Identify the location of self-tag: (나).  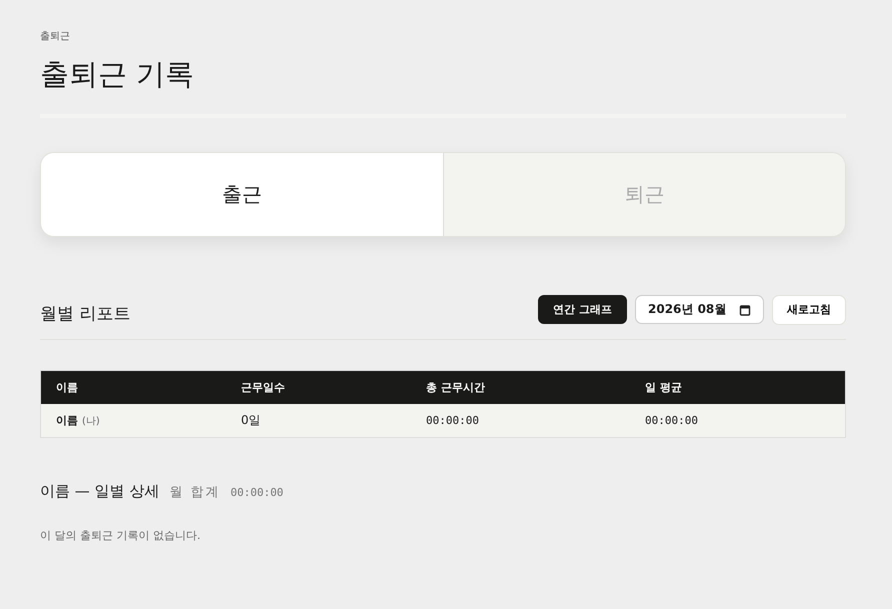
(91, 421).